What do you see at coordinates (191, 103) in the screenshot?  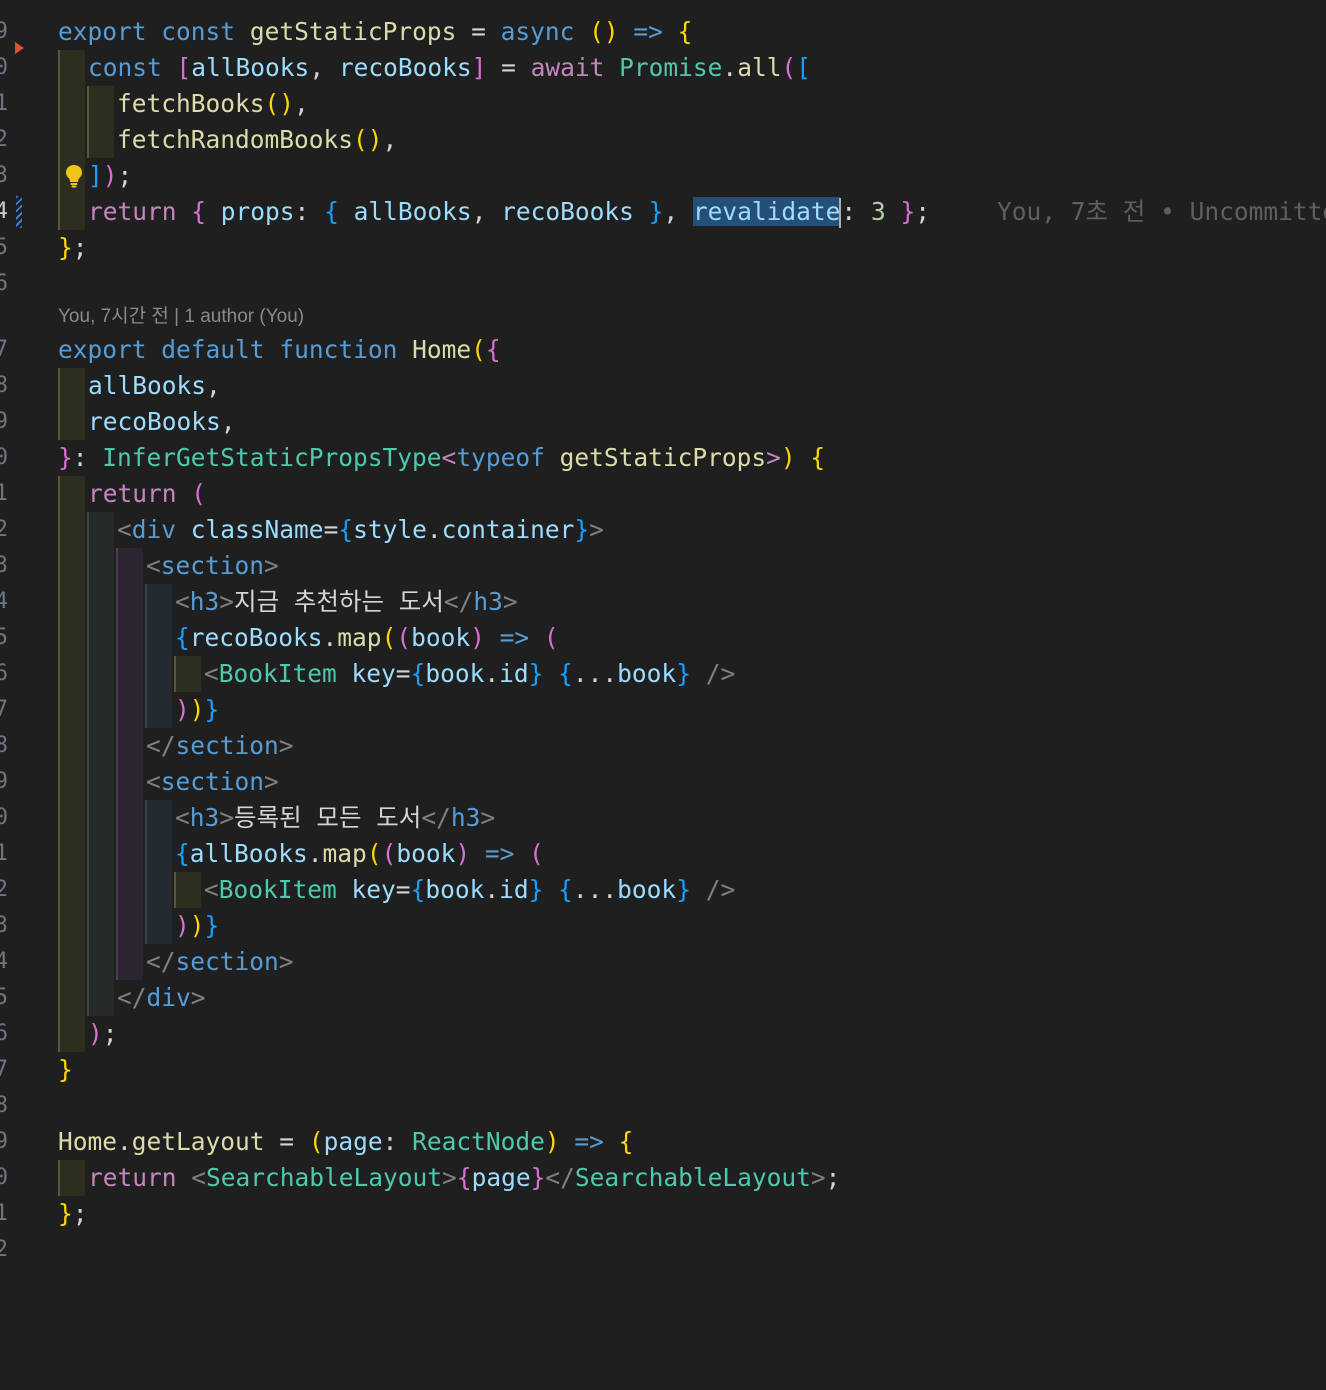 I see `code-token: fetchBooks` at bounding box center [191, 103].